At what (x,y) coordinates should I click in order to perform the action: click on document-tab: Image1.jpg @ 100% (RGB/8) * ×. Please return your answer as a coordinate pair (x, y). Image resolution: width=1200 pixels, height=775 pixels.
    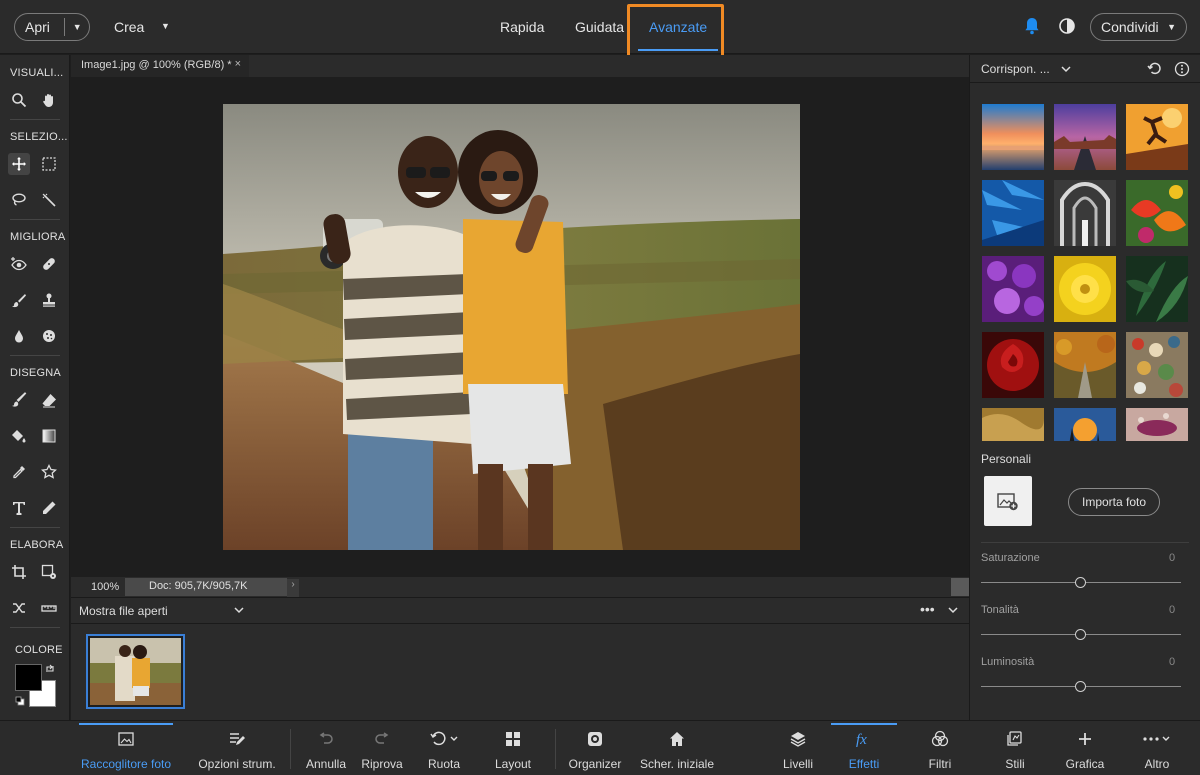
    Looking at the image, I should click on (160, 66).